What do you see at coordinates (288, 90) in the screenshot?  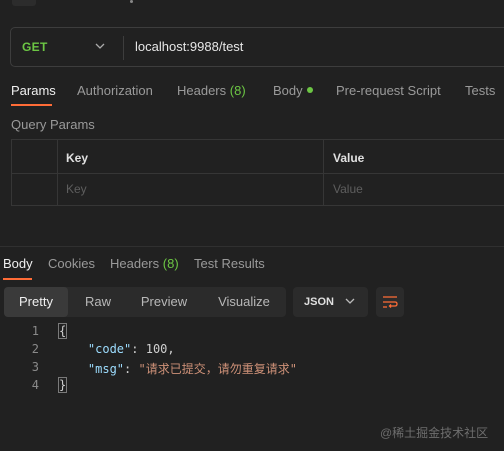 I see `tab-body-label: Body` at bounding box center [288, 90].